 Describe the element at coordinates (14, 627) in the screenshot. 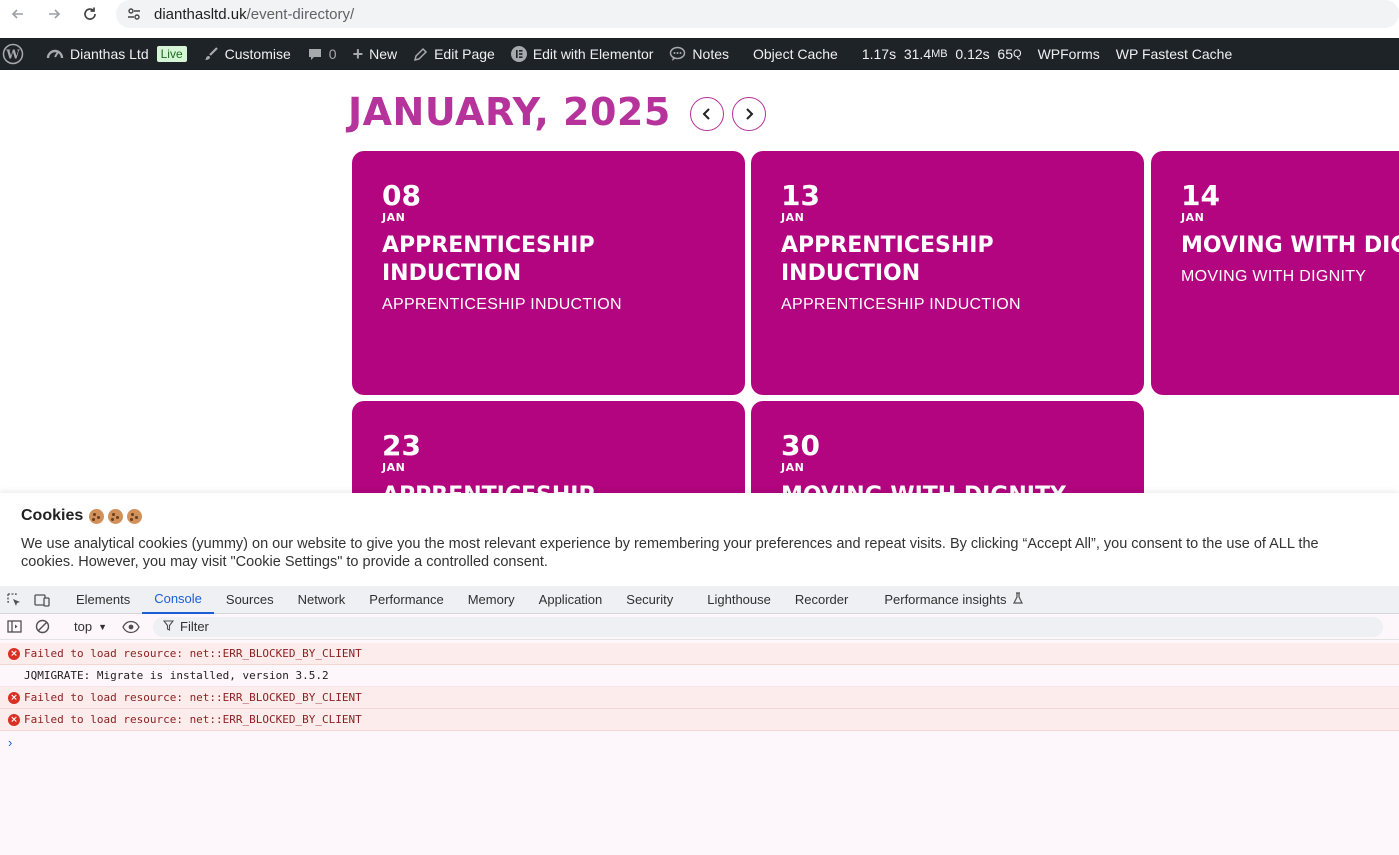

I see `sidebar-toggle-icon` at that location.